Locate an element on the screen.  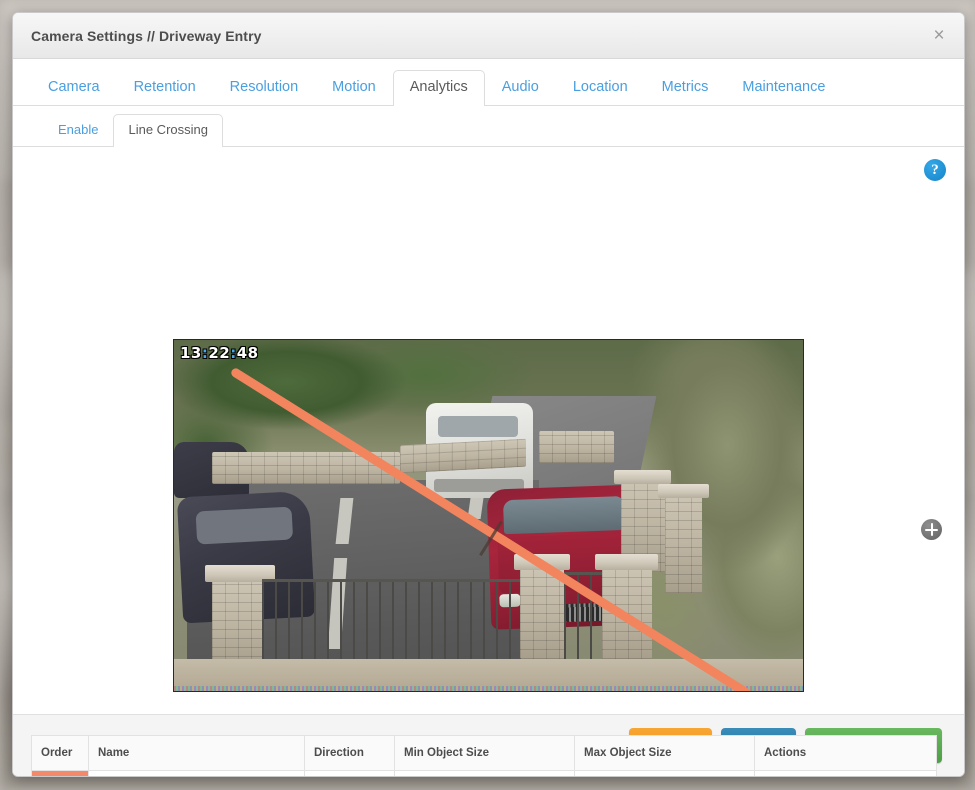
tab-analytics: Analytics is located at coordinates (438, 87).